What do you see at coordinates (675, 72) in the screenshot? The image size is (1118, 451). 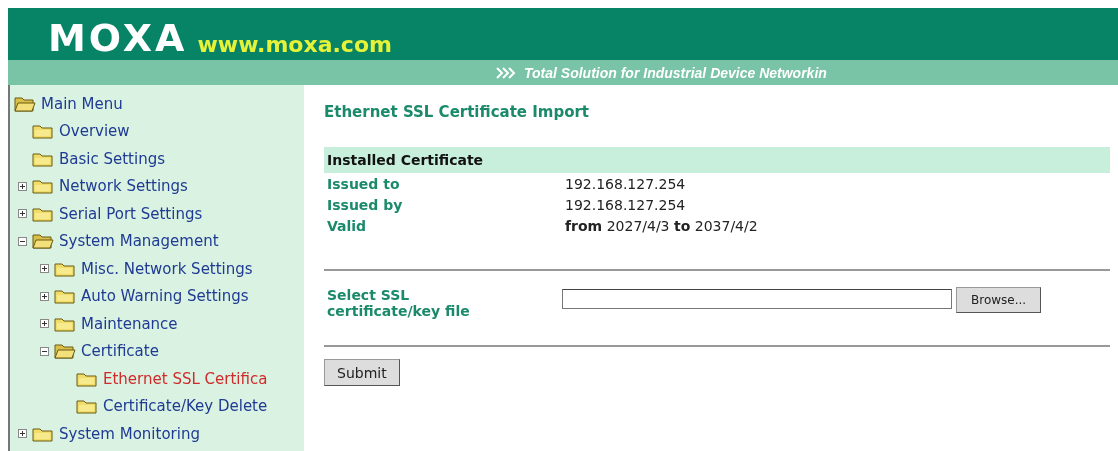 I see `tagline: Total Solution for Industrial Device Networkin` at bounding box center [675, 72].